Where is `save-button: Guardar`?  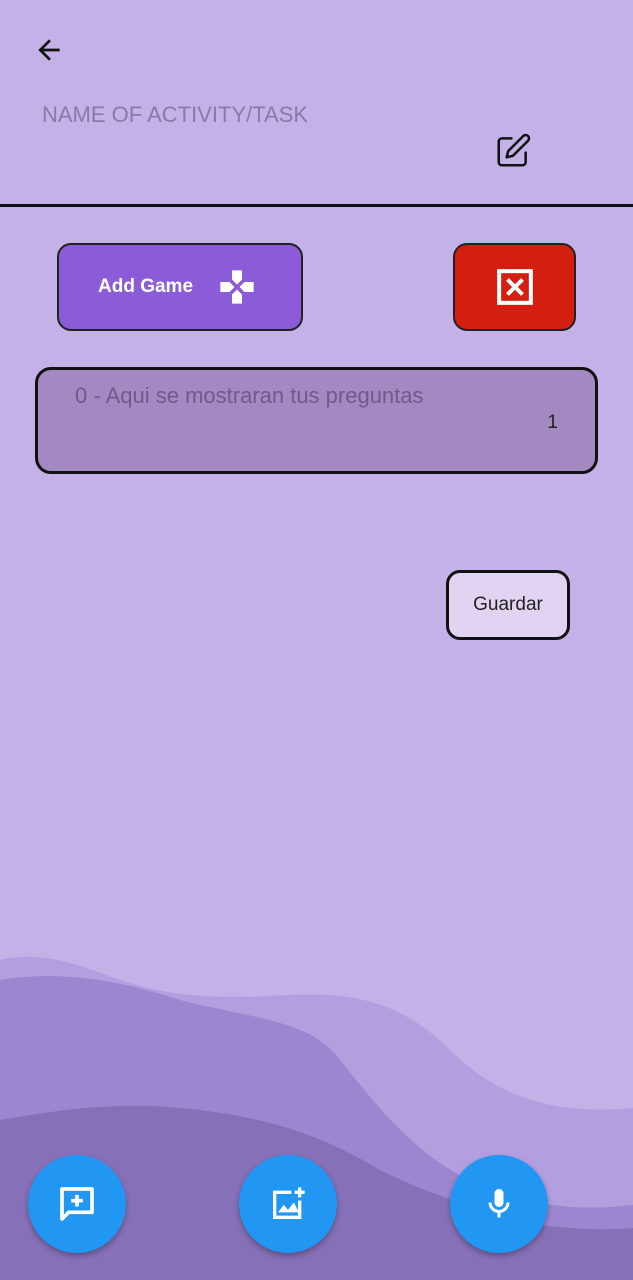 save-button: Guardar is located at coordinates (508, 605).